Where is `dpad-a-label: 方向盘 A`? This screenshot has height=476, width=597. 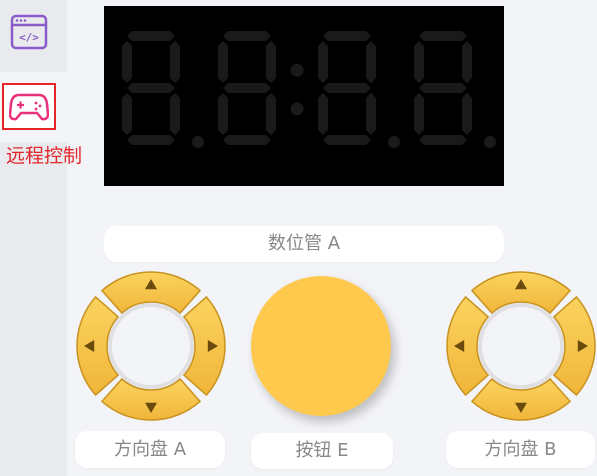 dpad-a-label: 方向盘 A is located at coordinates (150, 449).